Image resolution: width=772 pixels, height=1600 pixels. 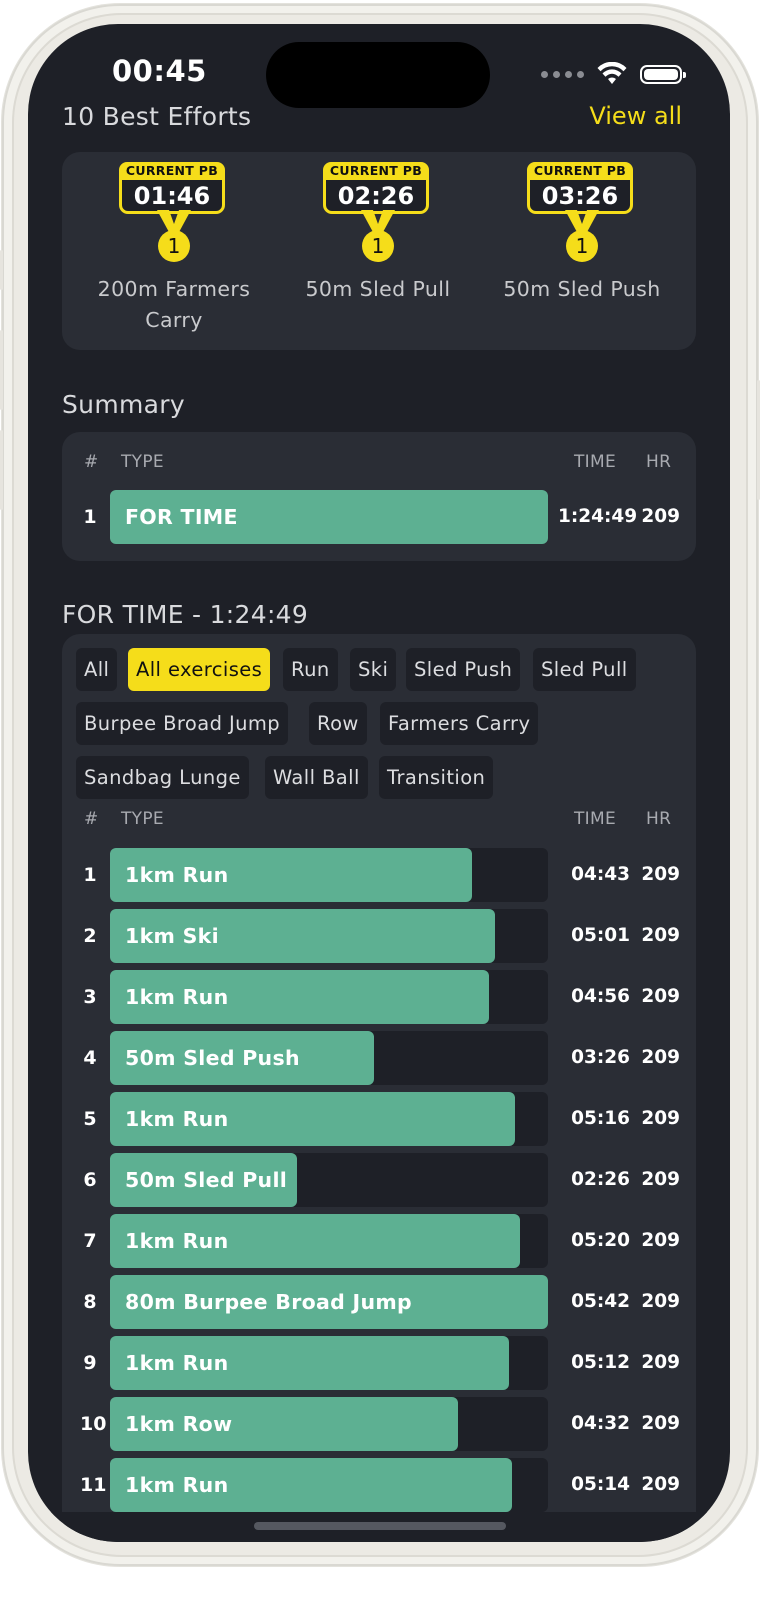 What do you see at coordinates (379, 1180) in the screenshot?
I see `segment-row: 6 50m Sled Pull 02:26 209` at bounding box center [379, 1180].